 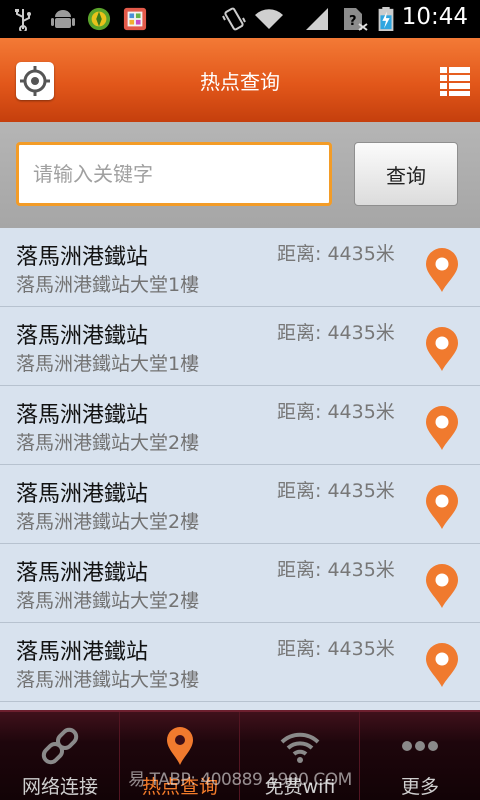 I want to click on list-item, so click(x=240, y=706).